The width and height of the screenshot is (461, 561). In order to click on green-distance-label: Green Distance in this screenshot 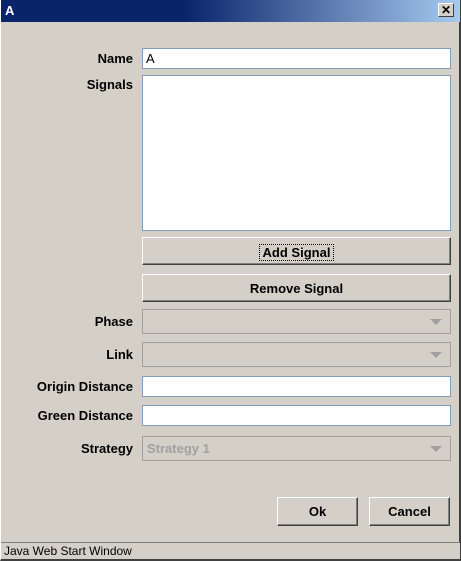, I will do `click(85, 415)`.